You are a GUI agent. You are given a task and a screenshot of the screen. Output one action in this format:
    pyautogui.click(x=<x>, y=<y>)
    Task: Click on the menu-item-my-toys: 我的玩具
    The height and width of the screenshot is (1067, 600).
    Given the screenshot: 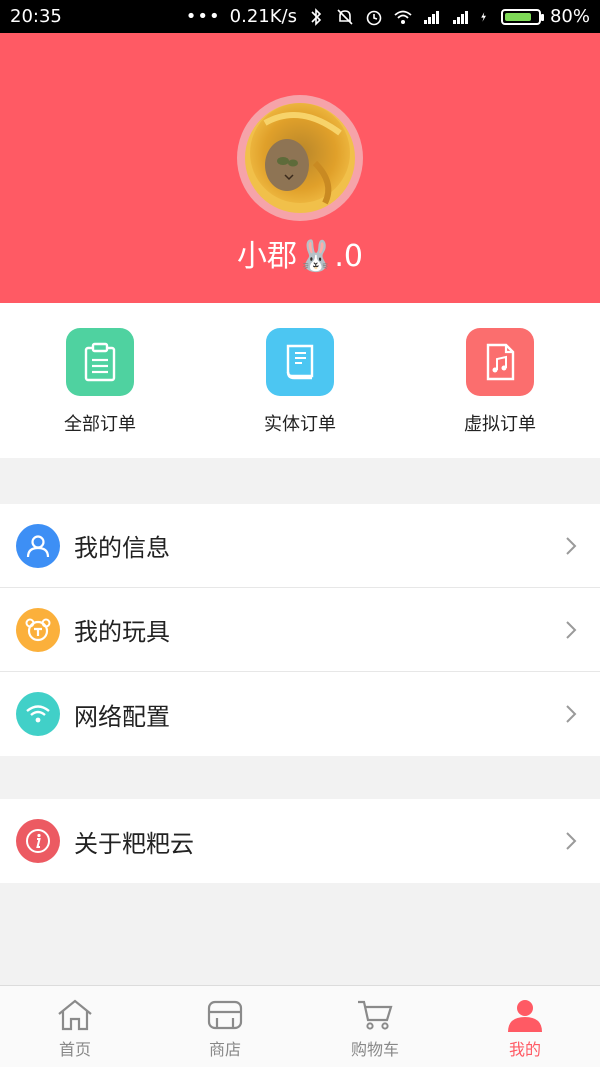 What is the action you would take?
    pyautogui.click(x=300, y=630)
    